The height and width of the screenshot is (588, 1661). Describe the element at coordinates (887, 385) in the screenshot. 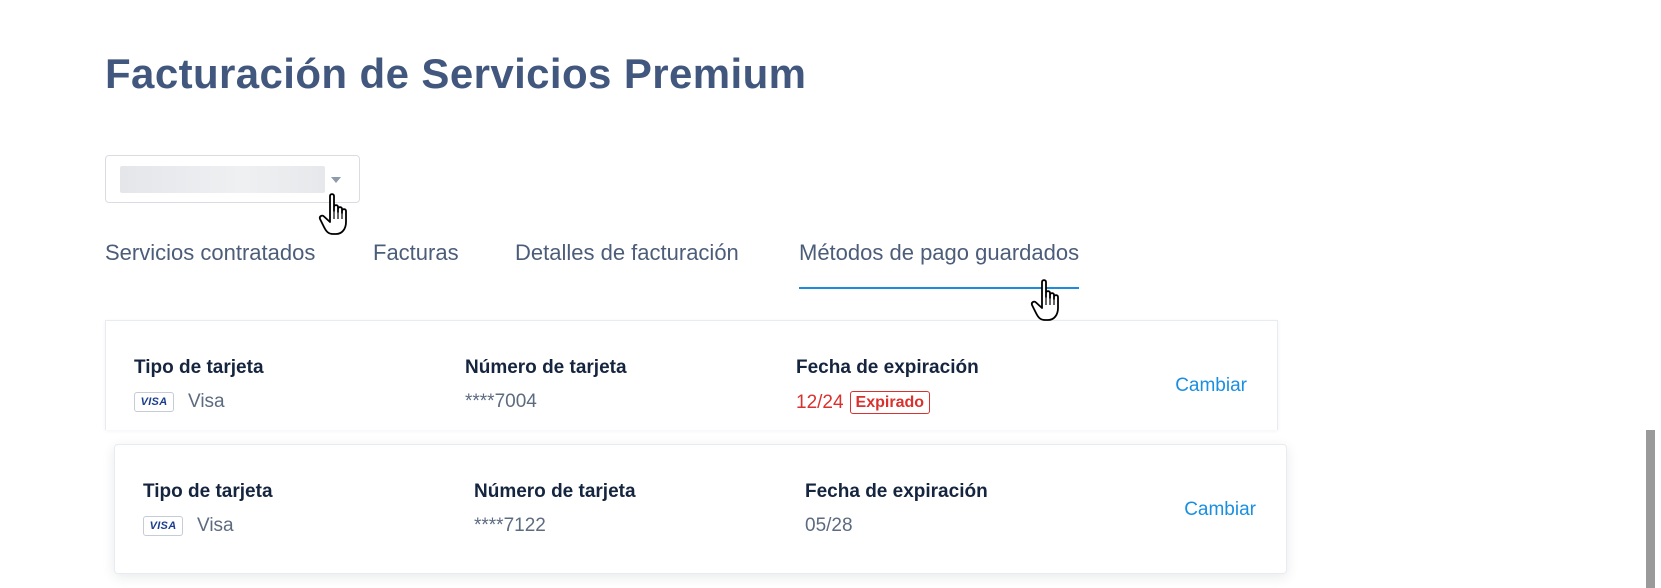

I see `expiry-column: Fecha de expiración 12/24 Expirado` at that location.